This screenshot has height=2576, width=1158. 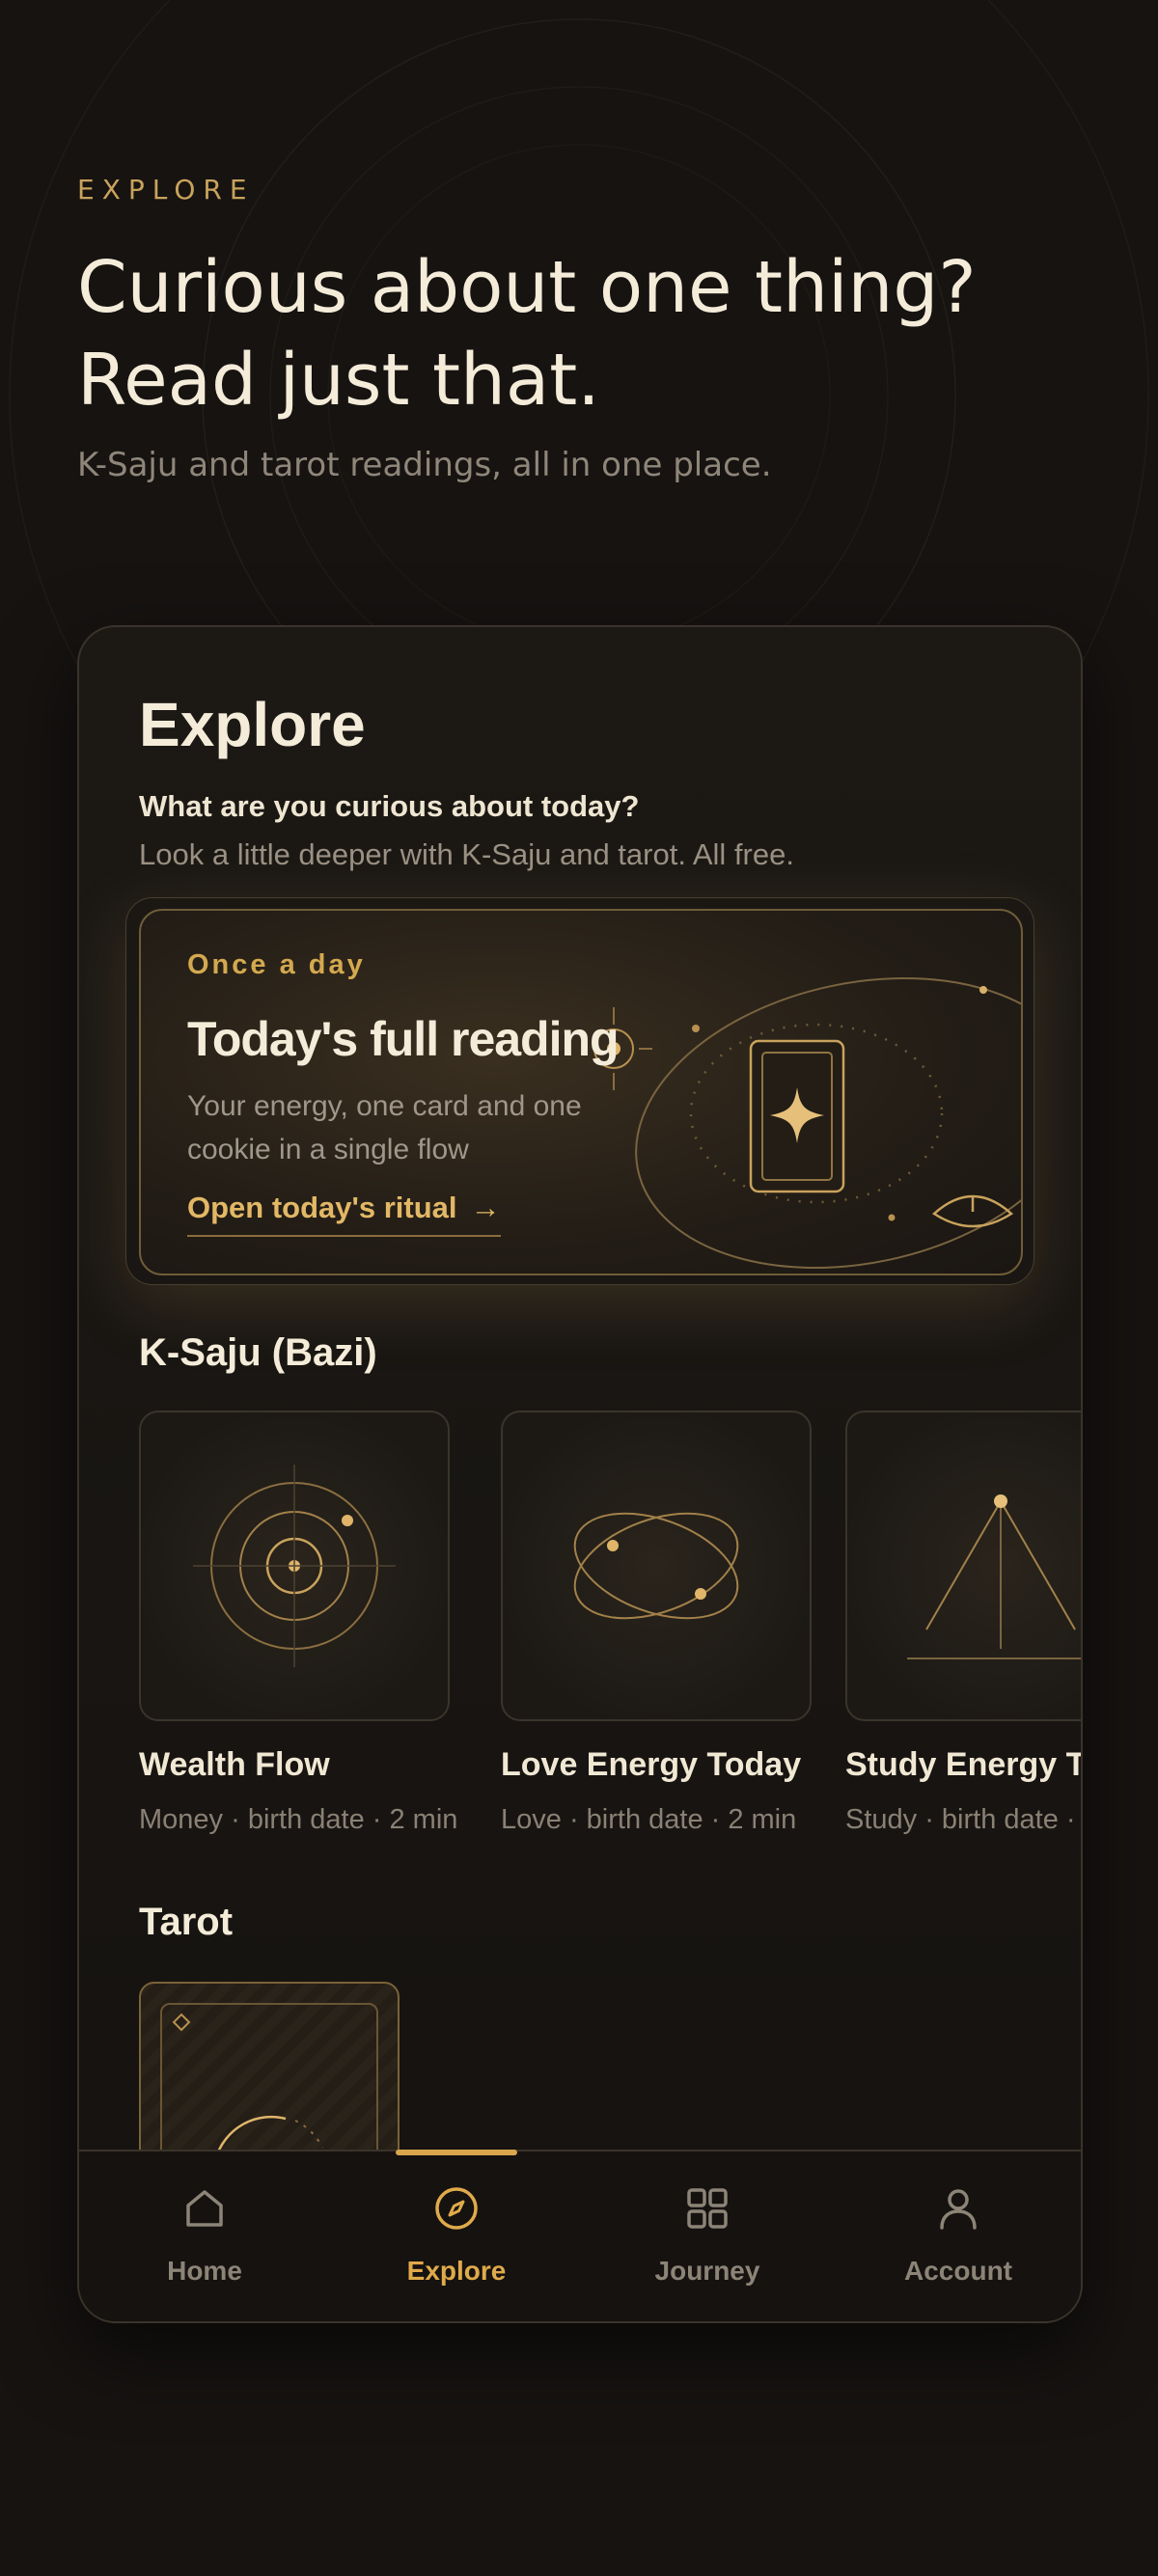 I want to click on saju-meta-study: Study · birth date · 2 min, so click(x=963, y=1820).